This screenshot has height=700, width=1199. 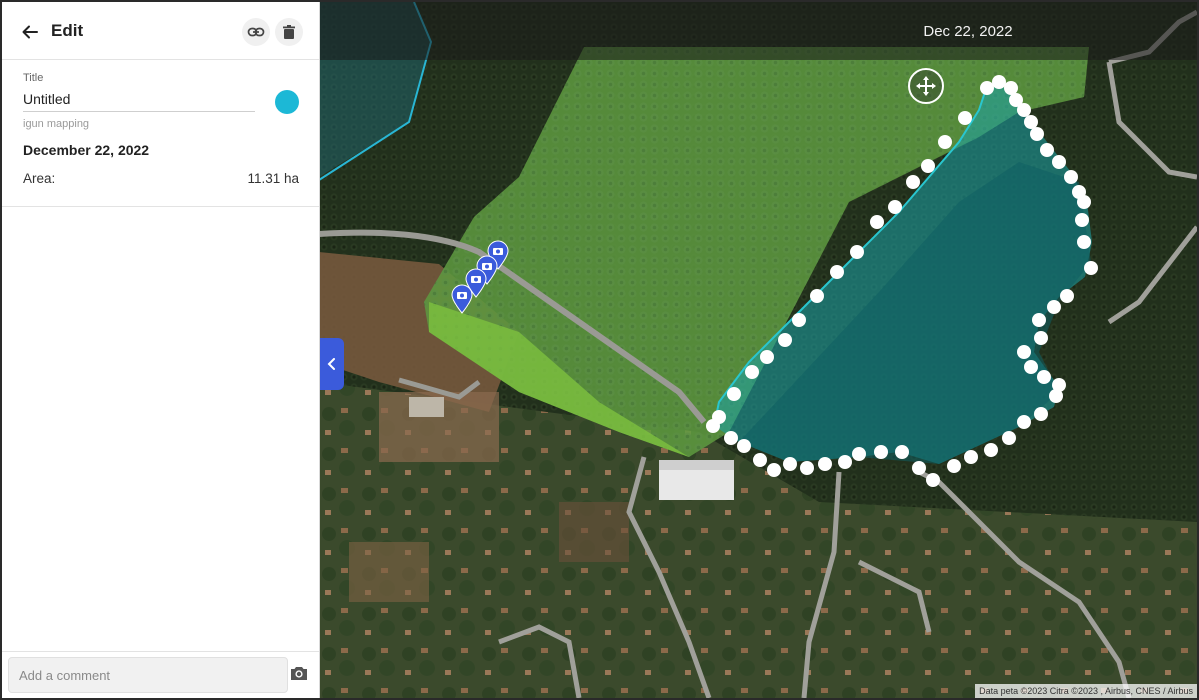 I want to click on panel-title: Edit, so click(x=67, y=30).